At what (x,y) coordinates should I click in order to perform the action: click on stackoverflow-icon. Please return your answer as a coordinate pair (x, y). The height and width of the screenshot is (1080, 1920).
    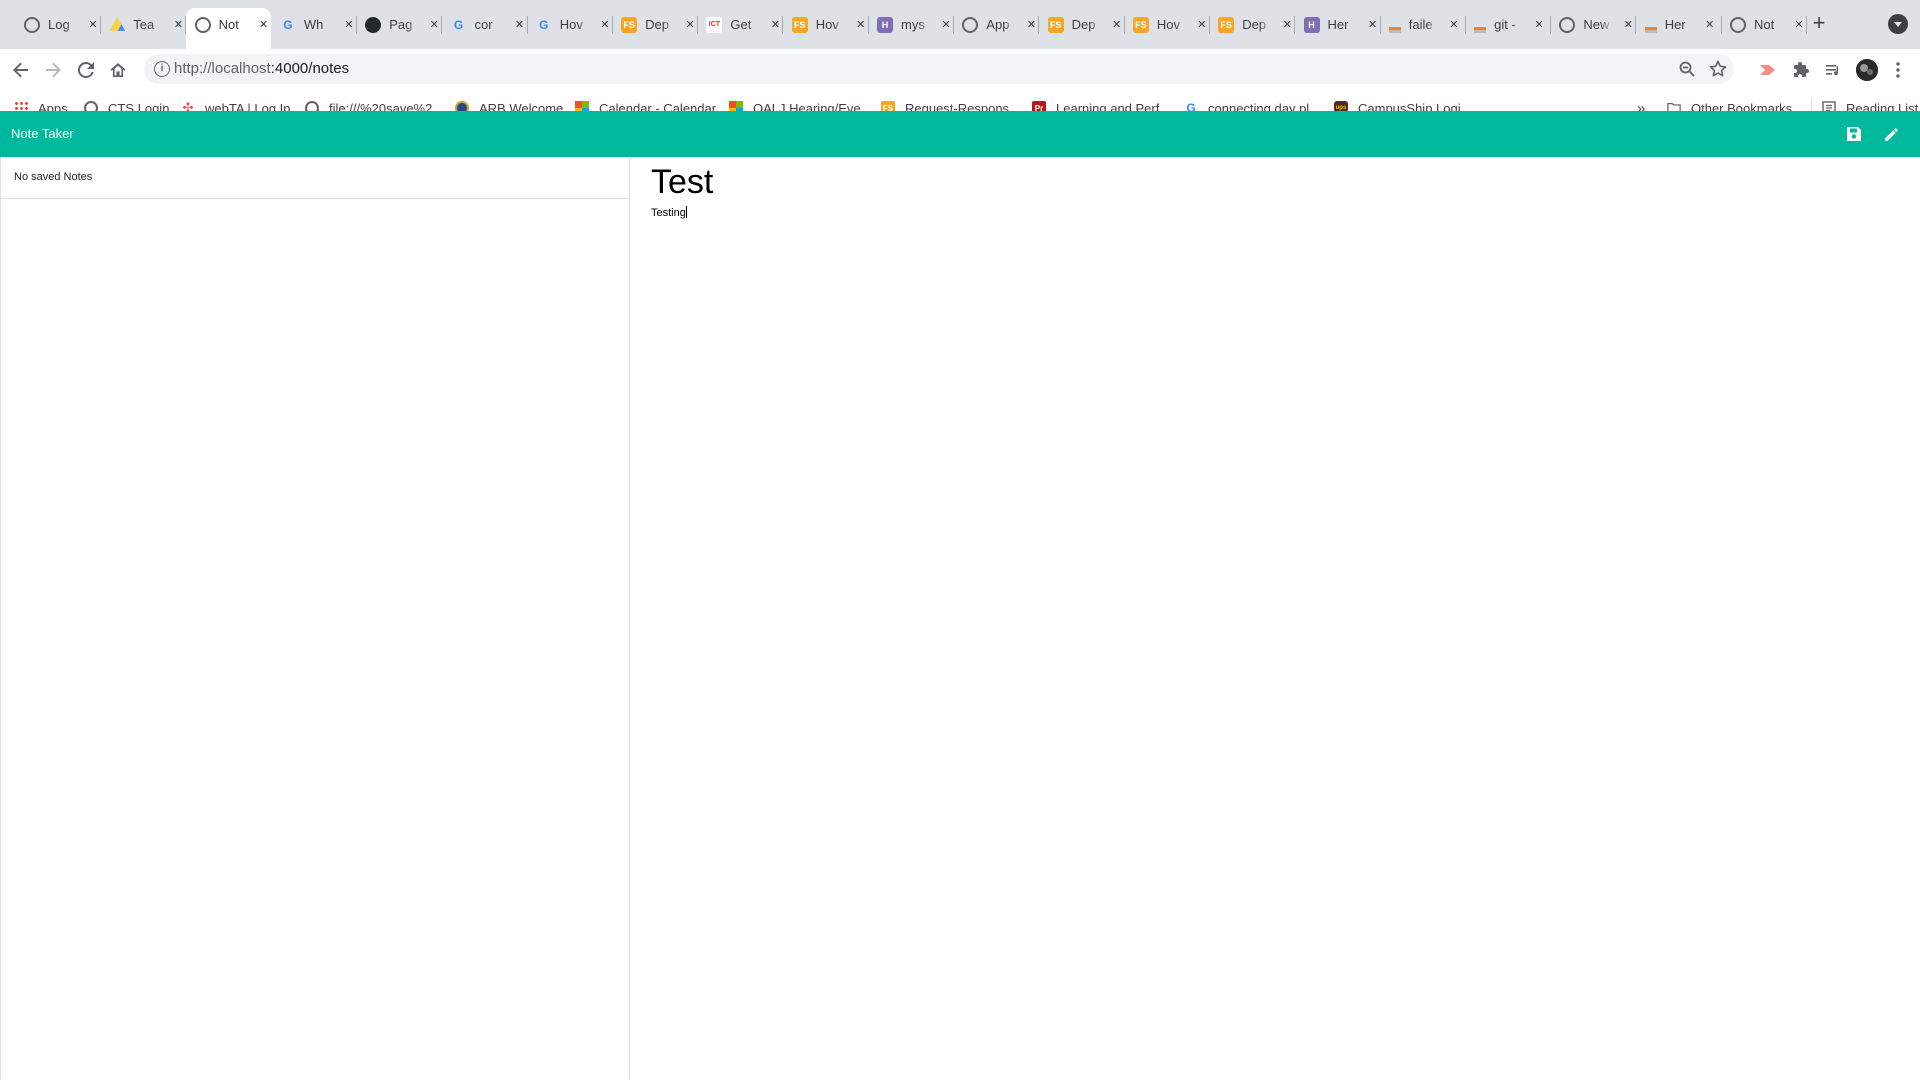
    Looking at the image, I should click on (1480, 25).